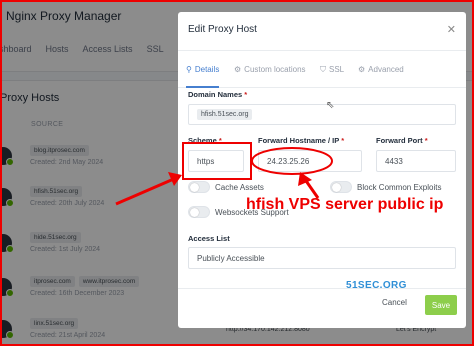  Describe the element at coordinates (402, 140) in the screenshot. I see `forward-port-label: Forward Port *` at that location.